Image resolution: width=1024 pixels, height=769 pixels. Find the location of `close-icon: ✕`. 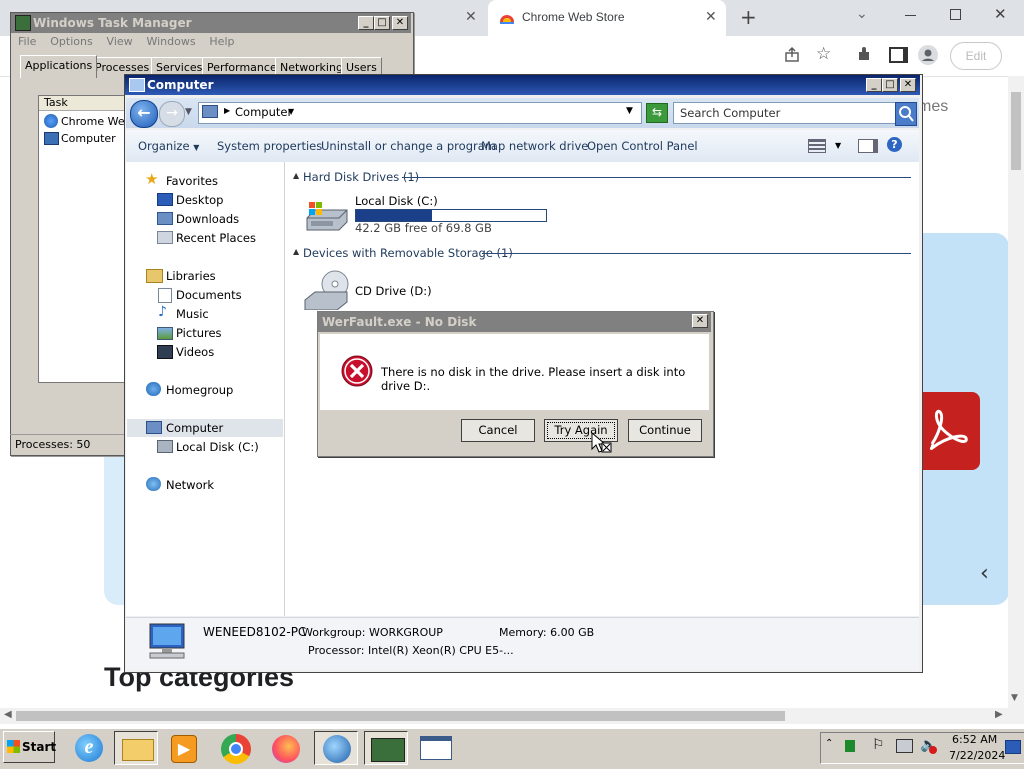

close-icon: ✕ is located at coordinates (1000, 14).